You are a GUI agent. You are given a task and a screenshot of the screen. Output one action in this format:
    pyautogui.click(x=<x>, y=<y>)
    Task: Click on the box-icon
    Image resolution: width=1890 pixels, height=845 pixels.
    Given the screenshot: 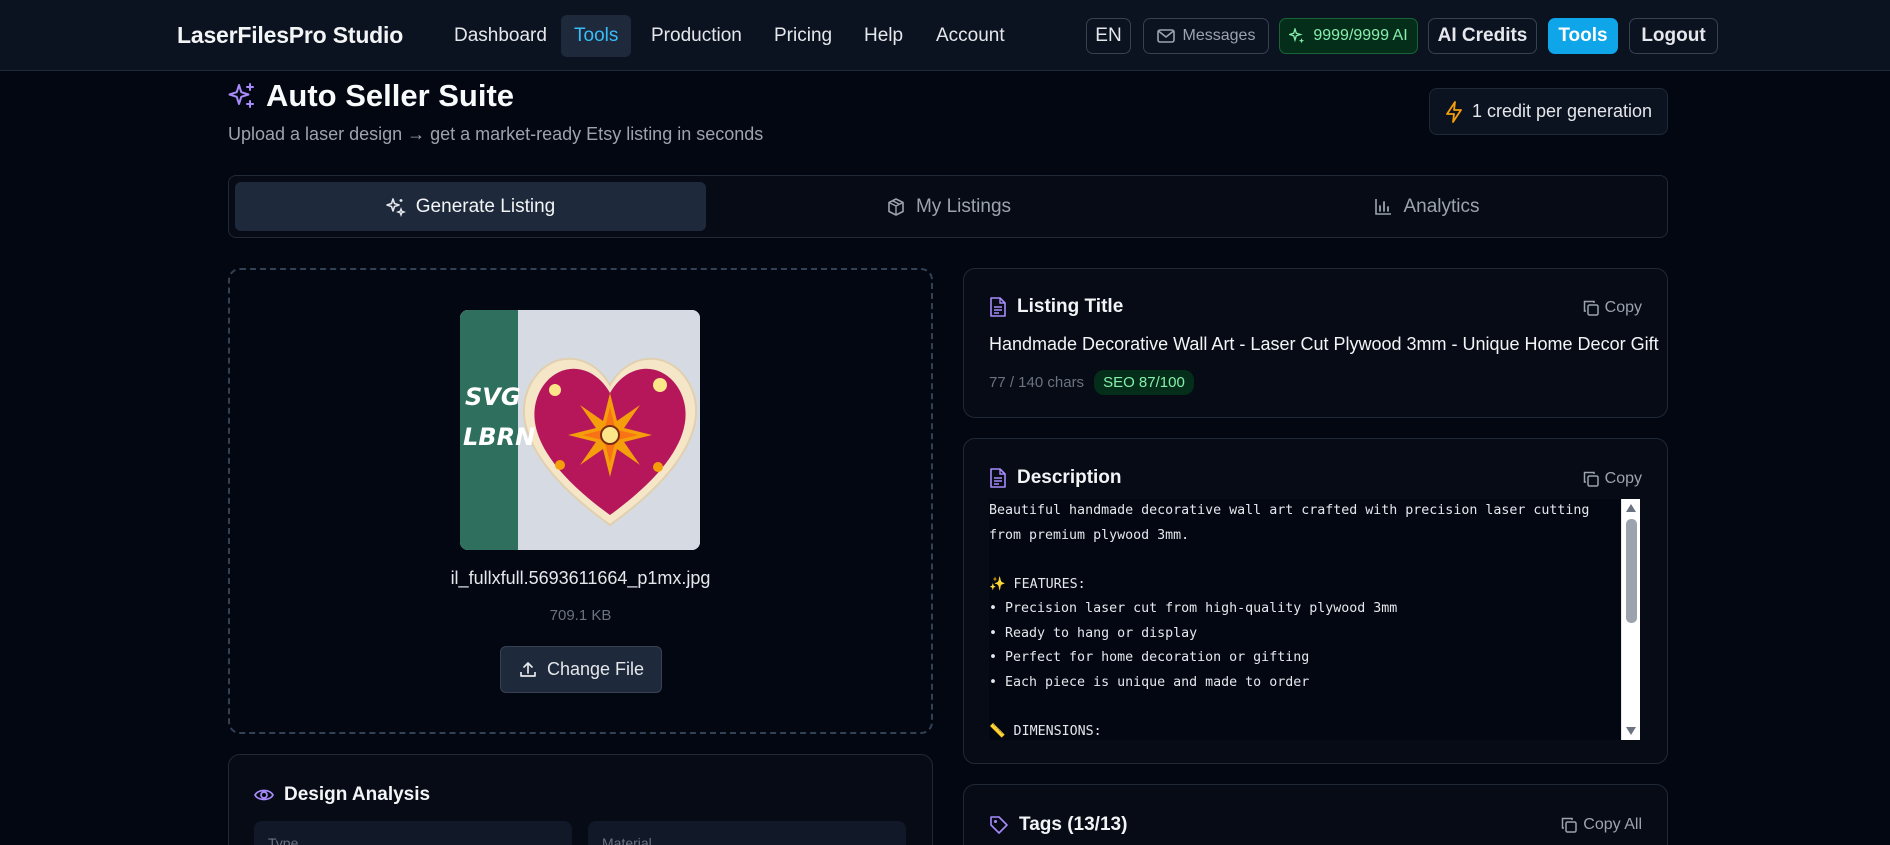 What is the action you would take?
    pyautogui.click(x=896, y=207)
    